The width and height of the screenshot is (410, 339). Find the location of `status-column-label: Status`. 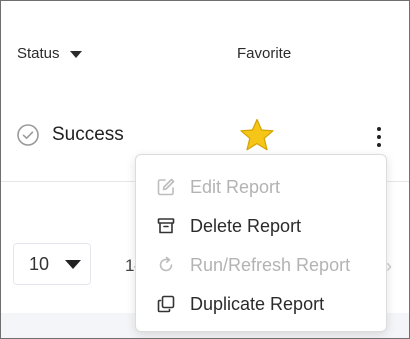

status-column-label: Status is located at coordinates (38, 53).